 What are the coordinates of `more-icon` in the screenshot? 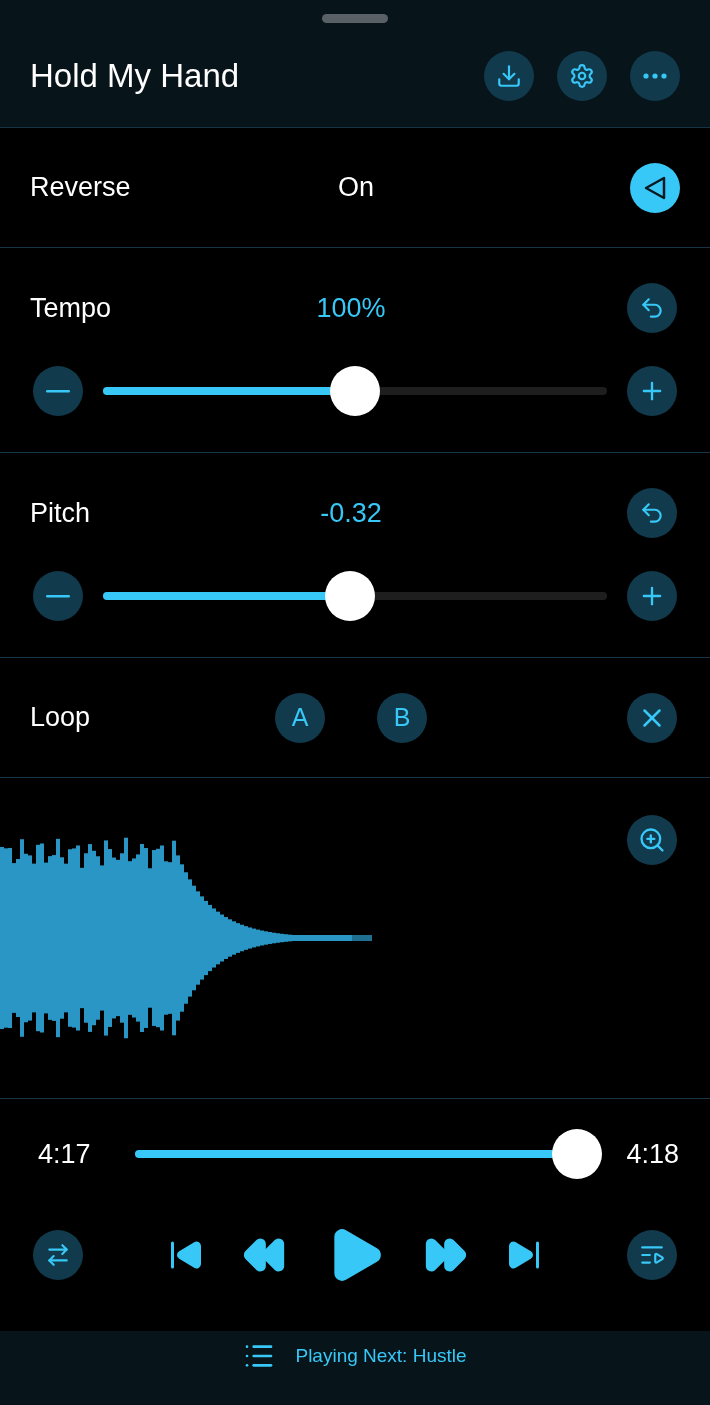 It's located at (655, 76).